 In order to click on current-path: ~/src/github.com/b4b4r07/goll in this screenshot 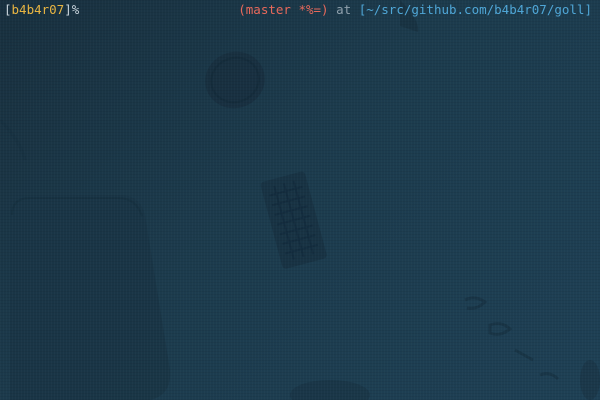, I will do `click(475, 9)`.